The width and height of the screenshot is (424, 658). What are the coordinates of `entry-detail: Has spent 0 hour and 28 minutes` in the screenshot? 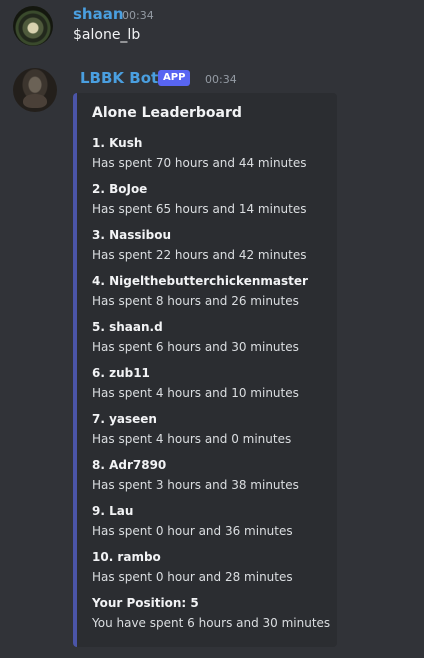 It's located at (192, 577).